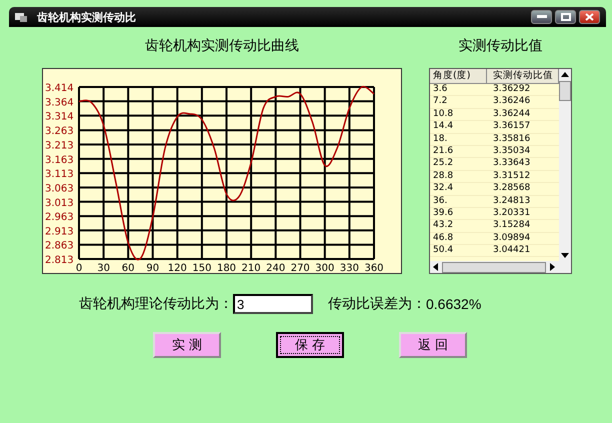  Describe the element at coordinates (435, 267) in the screenshot. I see `scroll-left-icon` at that location.